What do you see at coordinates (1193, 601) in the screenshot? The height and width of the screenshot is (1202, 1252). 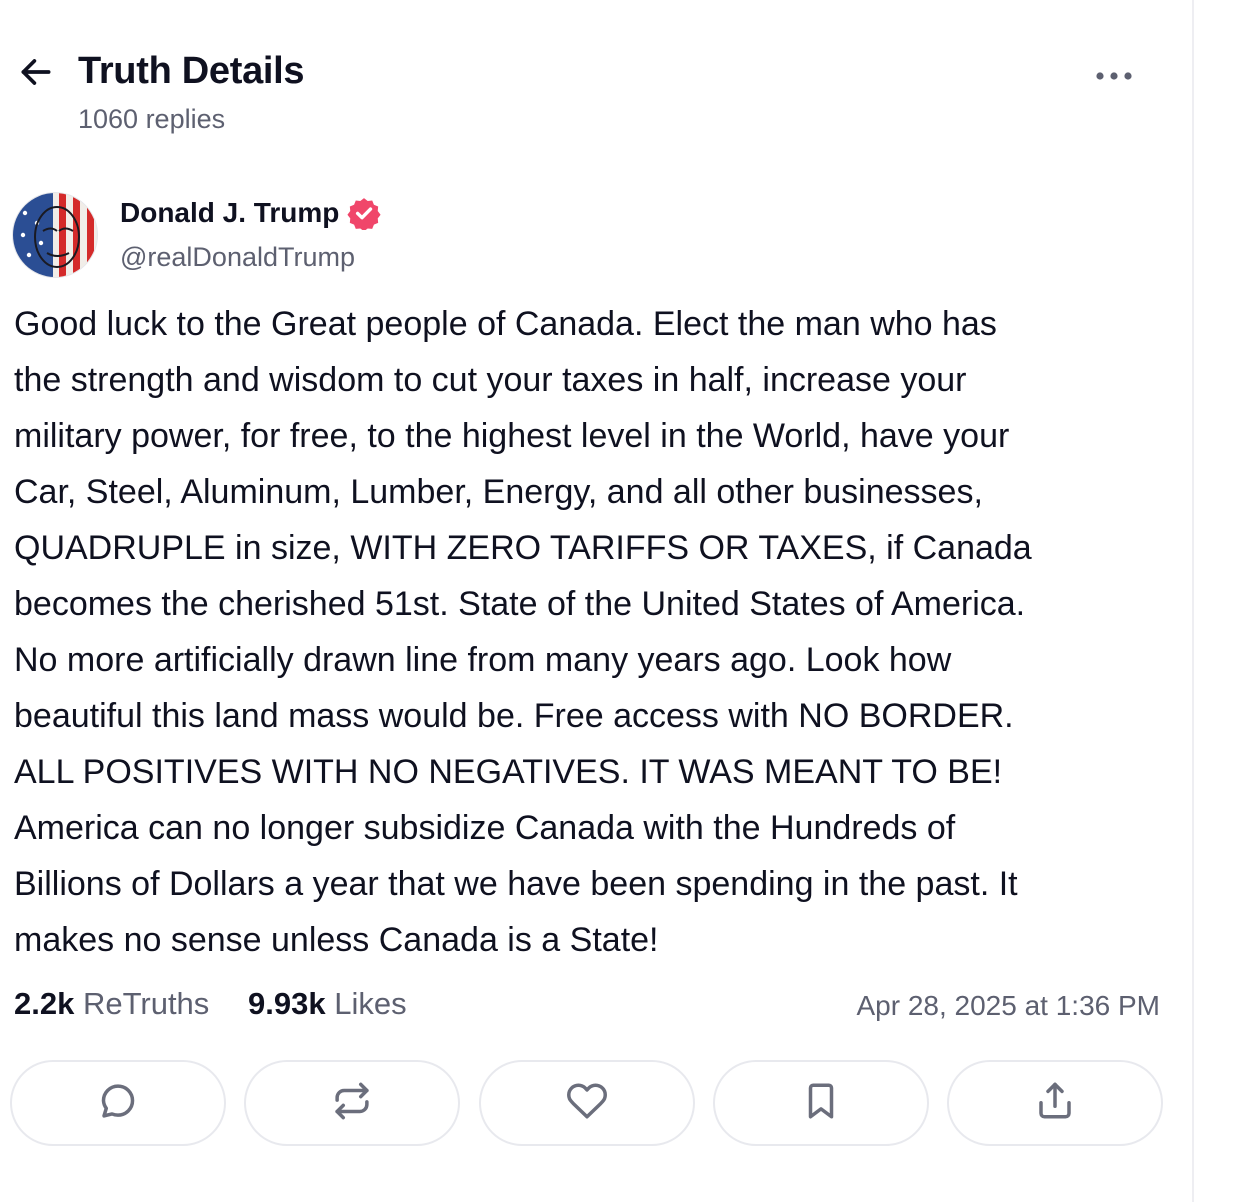 I see `column-divider` at bounding box center [1193, 601].